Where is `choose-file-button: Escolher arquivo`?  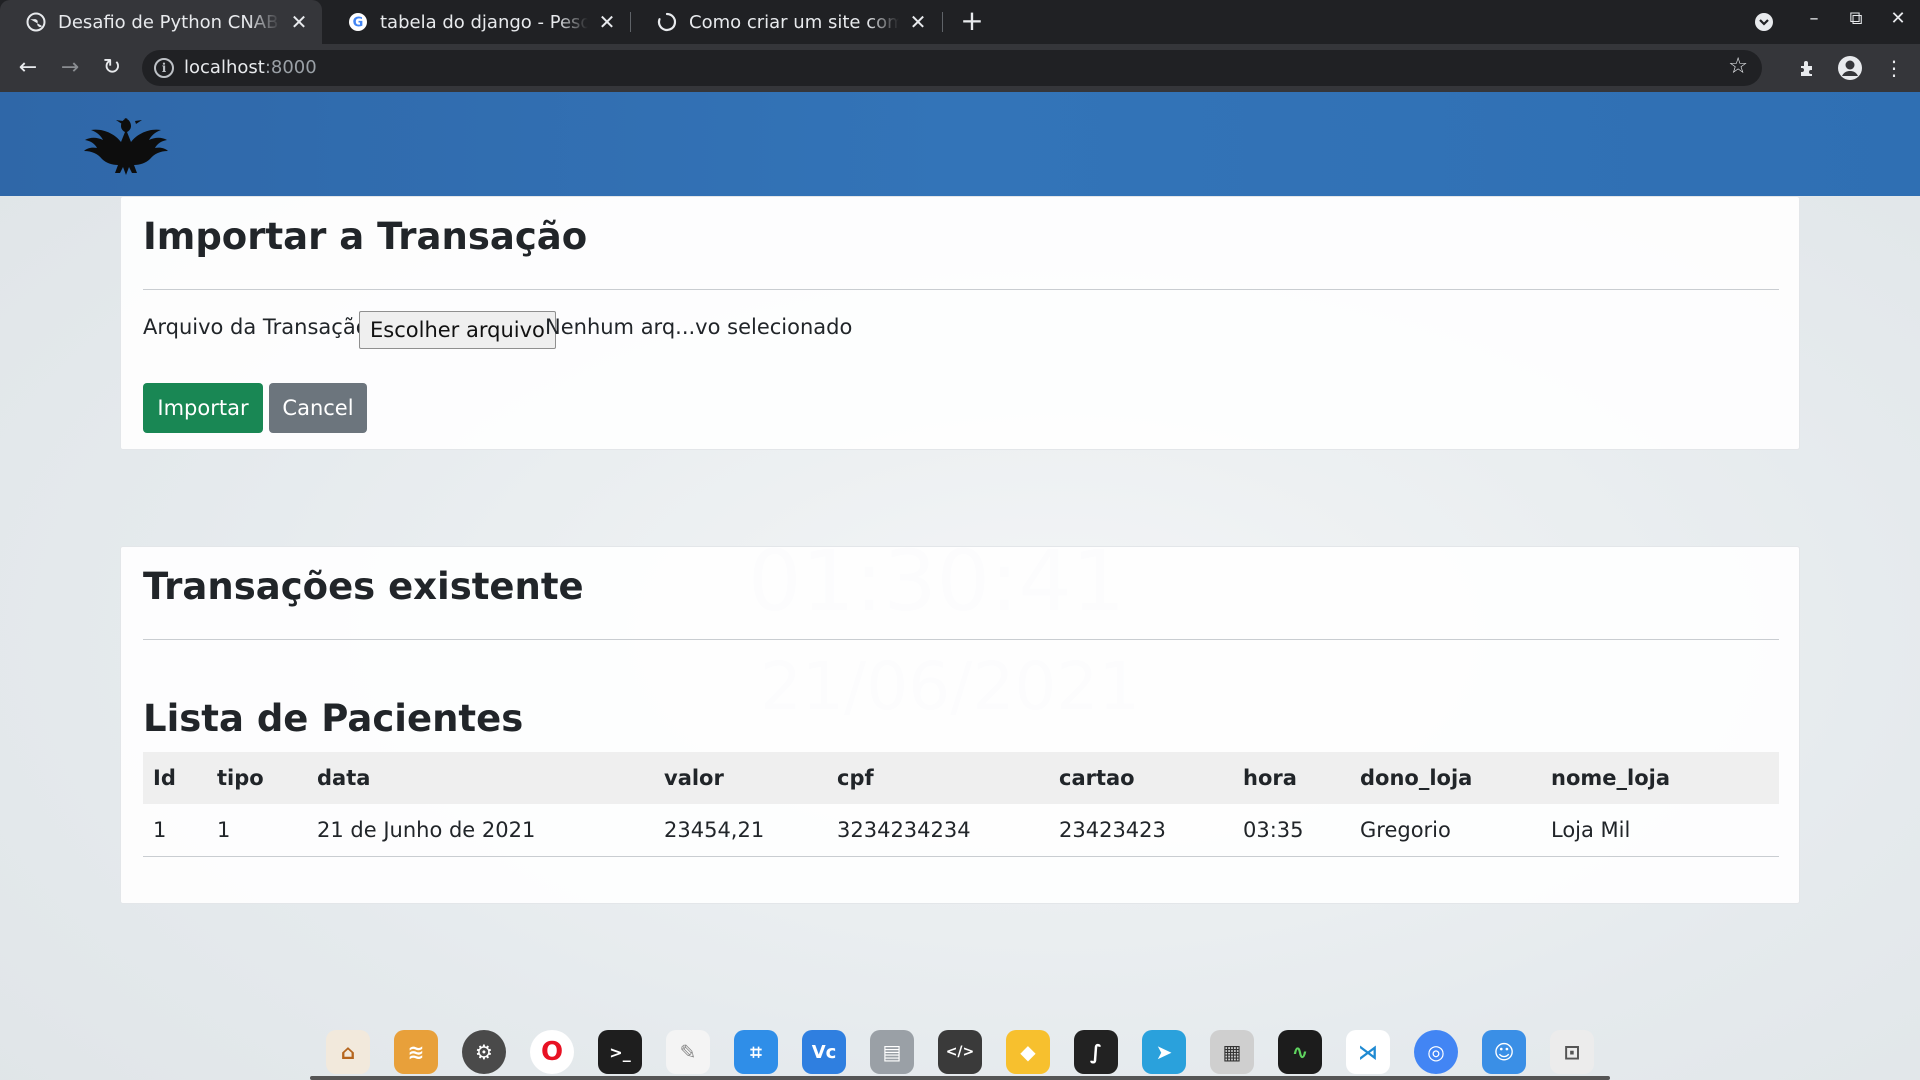
choose-file-button: Escolher arquivo is located at coordinates (457, 330).